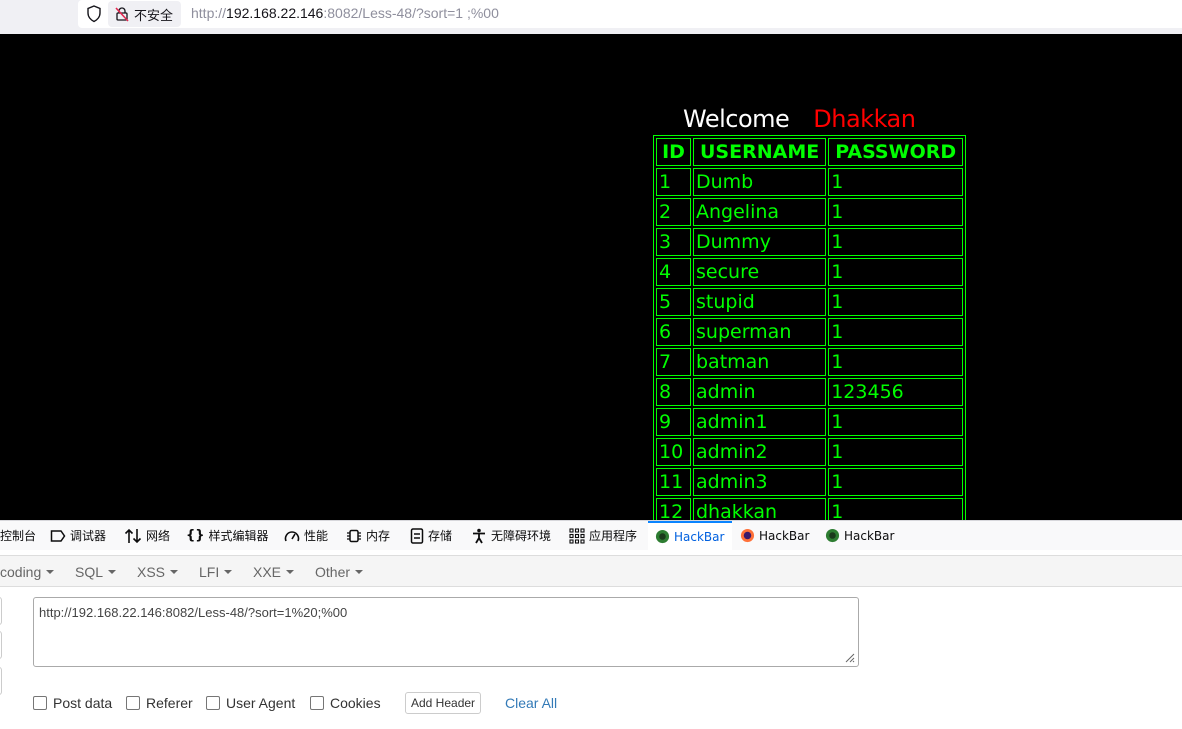 The image size is (1182, 729). I want to click on tab-performance: 性能, so click(306, 535).